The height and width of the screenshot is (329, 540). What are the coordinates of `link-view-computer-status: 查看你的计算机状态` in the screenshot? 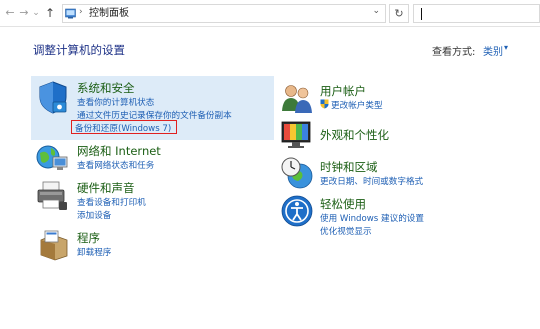 It's located at (115, 102).